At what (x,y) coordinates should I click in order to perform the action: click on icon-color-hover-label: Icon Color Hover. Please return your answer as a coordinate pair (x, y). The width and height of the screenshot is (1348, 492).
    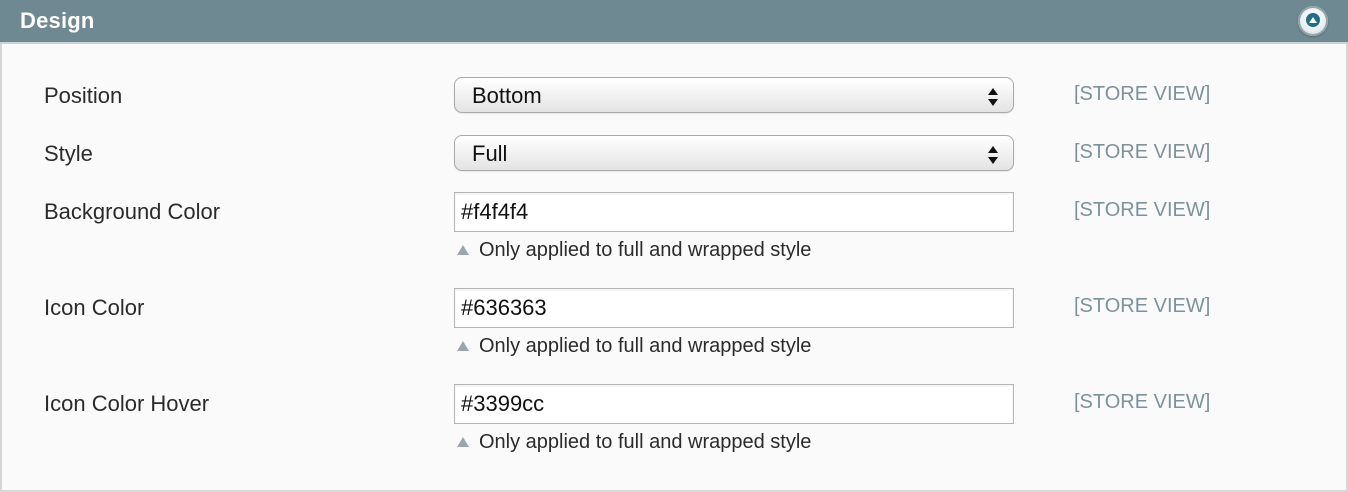
    Looking at the image, I should click on (127, 403).